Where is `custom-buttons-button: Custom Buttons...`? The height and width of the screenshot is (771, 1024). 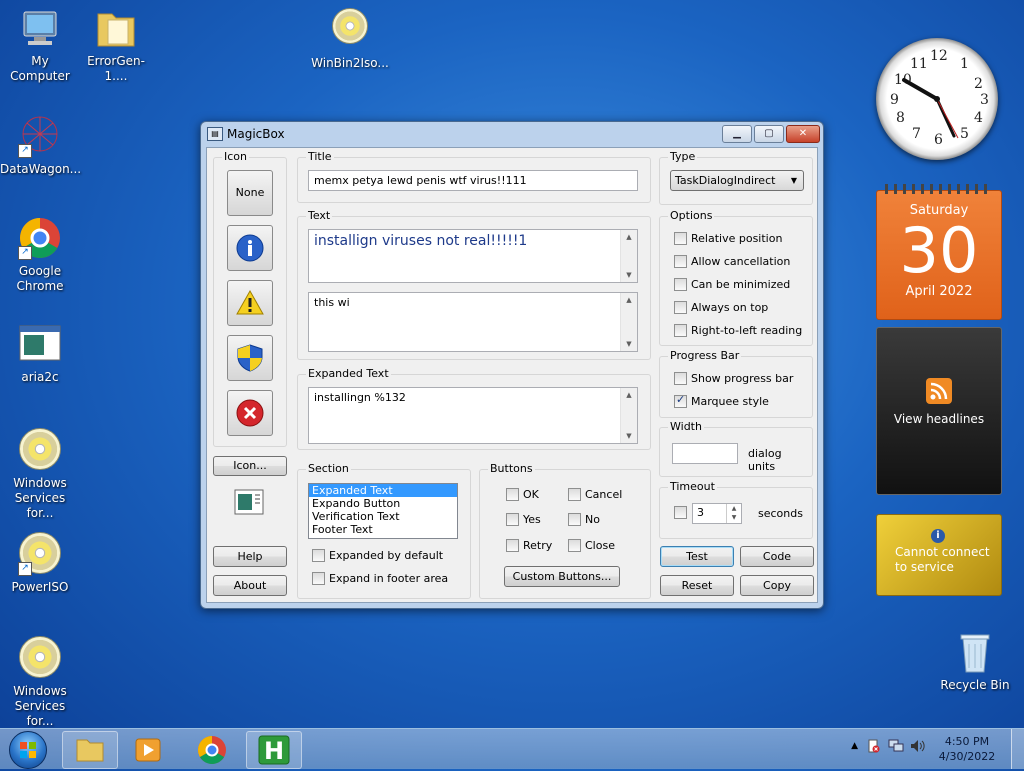 custom-buttons-button: Custom Buttons... is located at coordinates (562, 576).